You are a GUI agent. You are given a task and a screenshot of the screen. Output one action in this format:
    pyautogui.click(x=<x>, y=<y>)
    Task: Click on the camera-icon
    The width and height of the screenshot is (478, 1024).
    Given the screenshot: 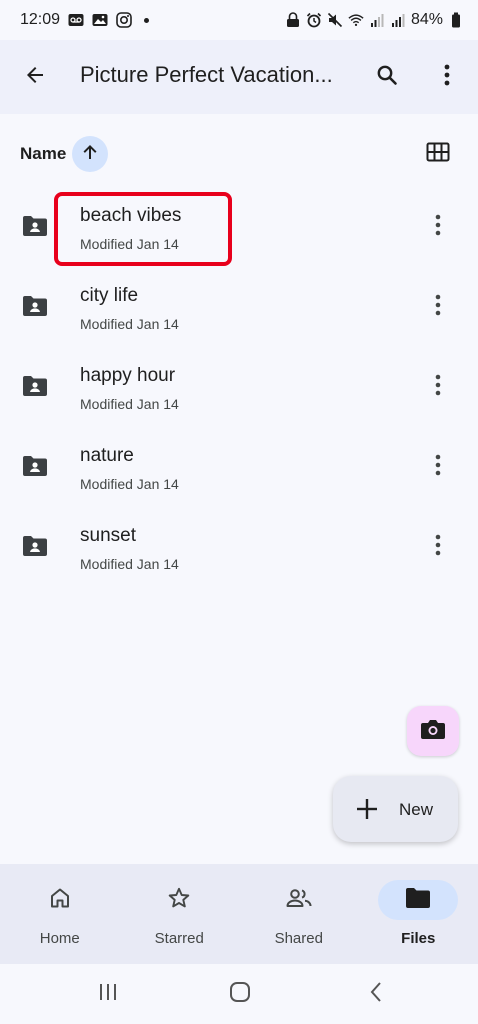 What is the action you would take?
    pyautogui.click(x=433, y=731)
    